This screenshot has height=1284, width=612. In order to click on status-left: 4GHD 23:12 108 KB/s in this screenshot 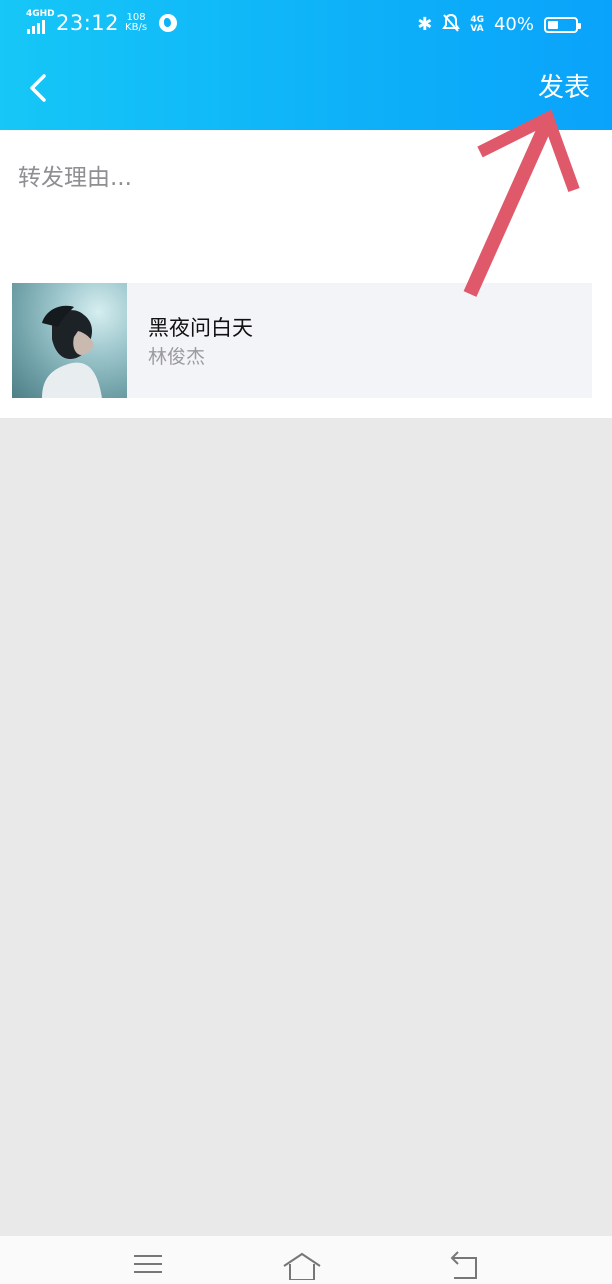, I will do `click(102, 23)`.